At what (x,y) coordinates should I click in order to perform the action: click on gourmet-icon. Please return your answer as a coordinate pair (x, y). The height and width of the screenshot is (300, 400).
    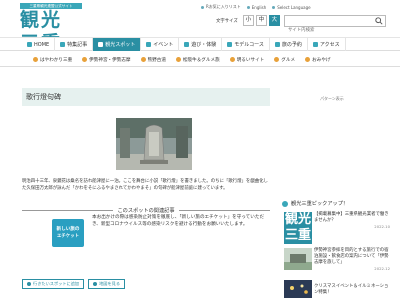
    Looking at the image, I should click on (277, 59).